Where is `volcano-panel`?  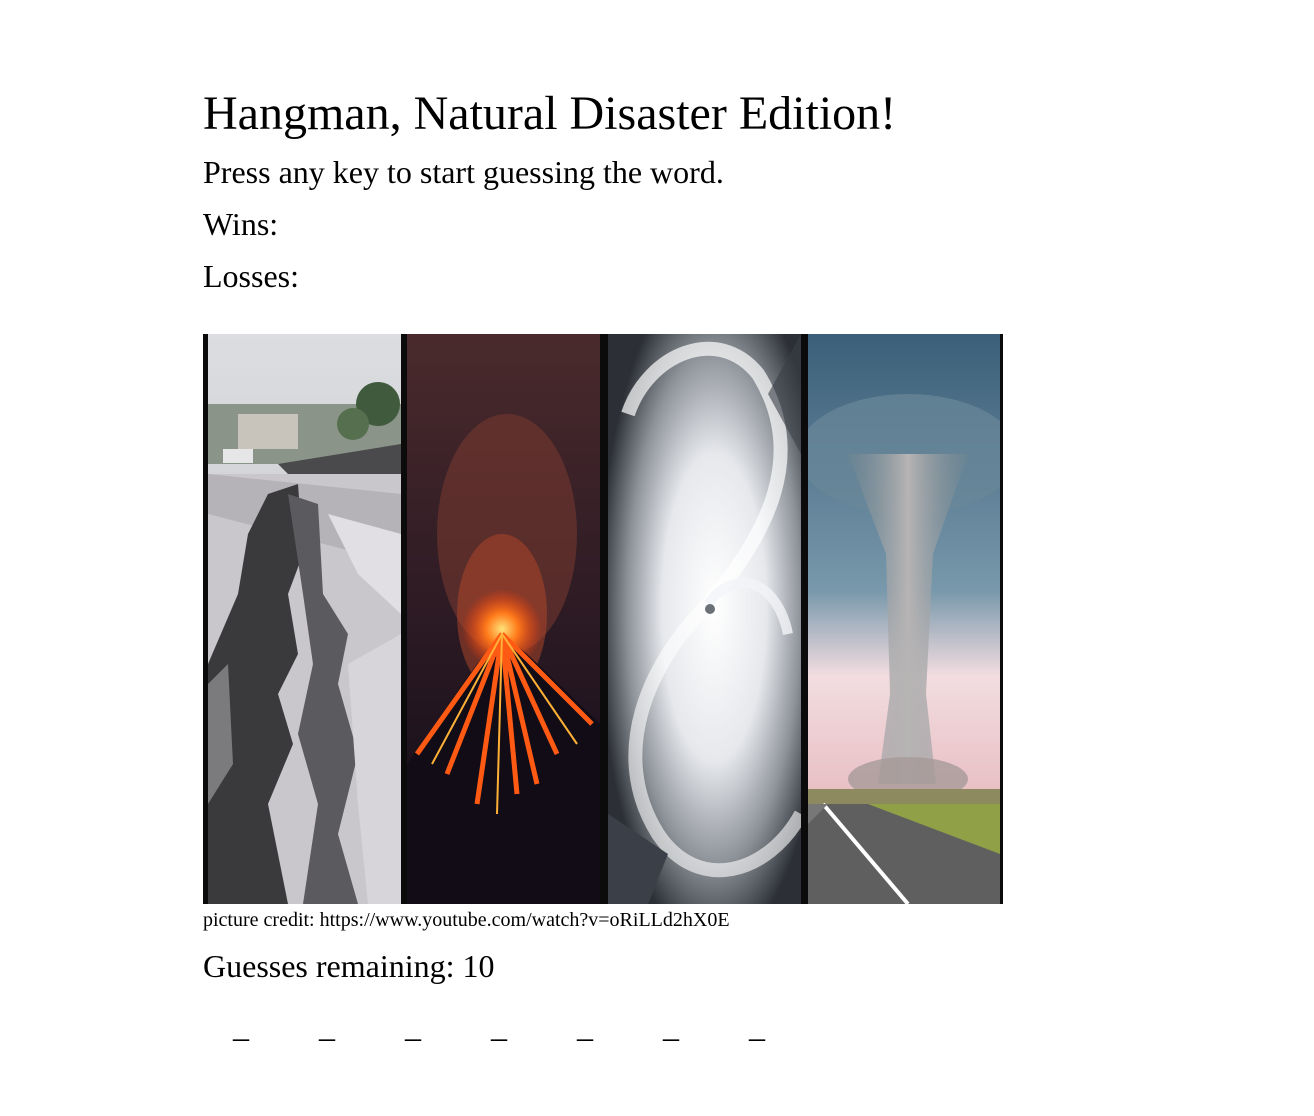 volcano-panel is located at coordinates (503, 619).